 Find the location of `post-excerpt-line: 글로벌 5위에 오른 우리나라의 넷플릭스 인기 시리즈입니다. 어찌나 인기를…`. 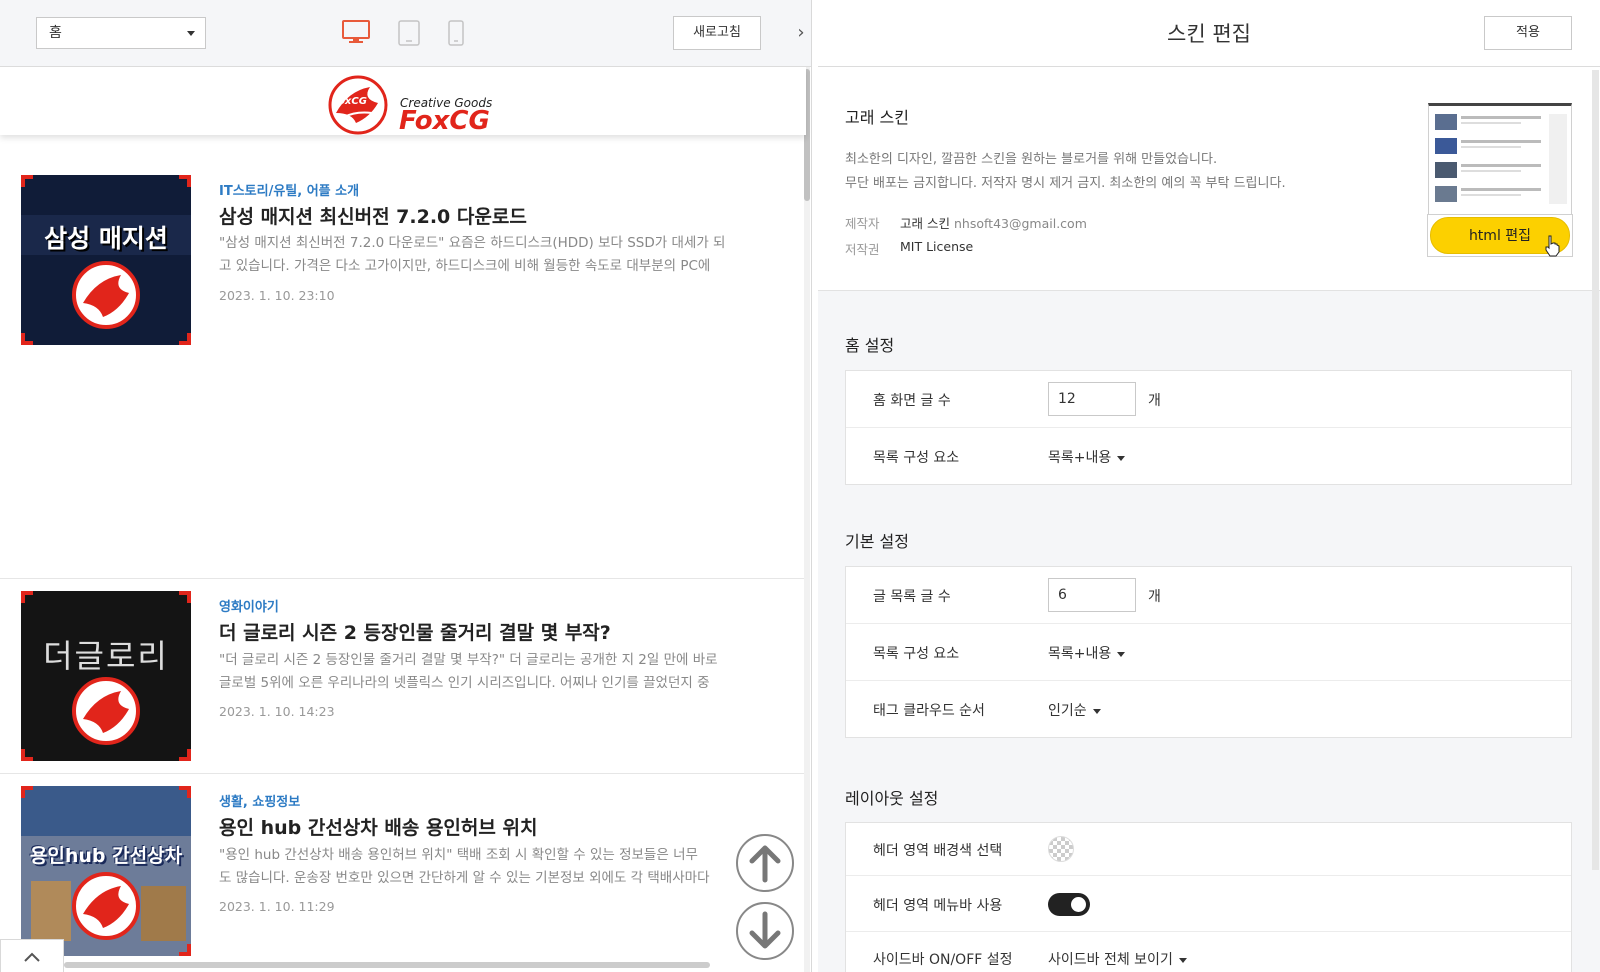

post-excerpt-line: 글로벌 5위에 오른 우리나라의 넷플릭스 인기 시리즈입니다. 어찌나 인기를… is located at coordinates (464, 683).